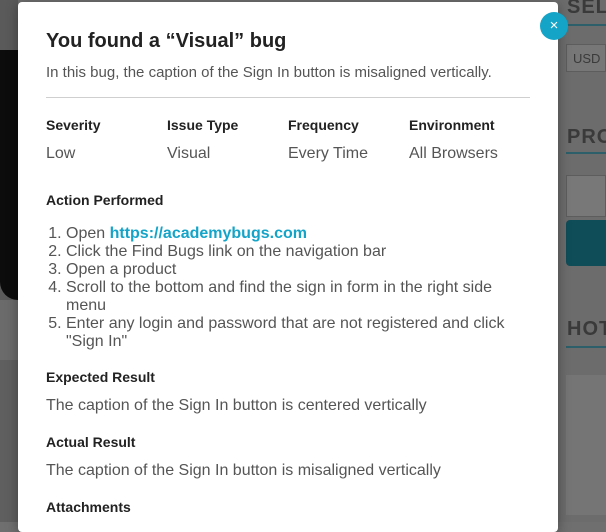  I want to click on issue-type-value: Visual, so click(189, 153).